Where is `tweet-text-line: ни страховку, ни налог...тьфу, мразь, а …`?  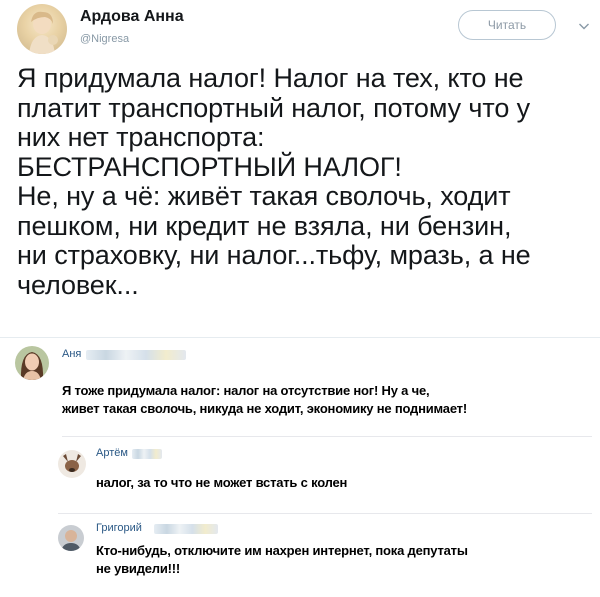
tweet-text-line: ни страховку, ни налог...тьфу, мразь, а … is located at coordinates (274, 255).